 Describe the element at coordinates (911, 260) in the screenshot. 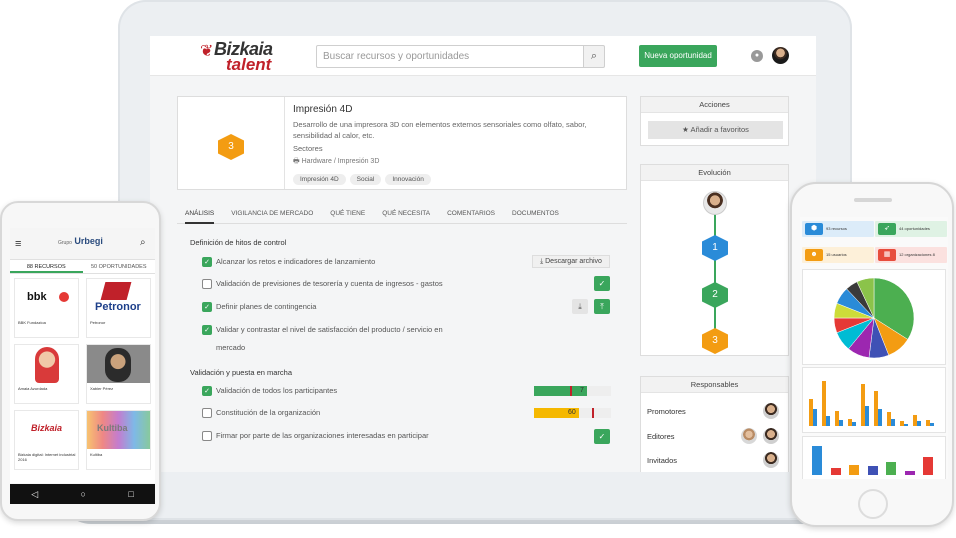

I see `stat-organizaciones: ▦12 organizaciones 8 grupos` at that location.